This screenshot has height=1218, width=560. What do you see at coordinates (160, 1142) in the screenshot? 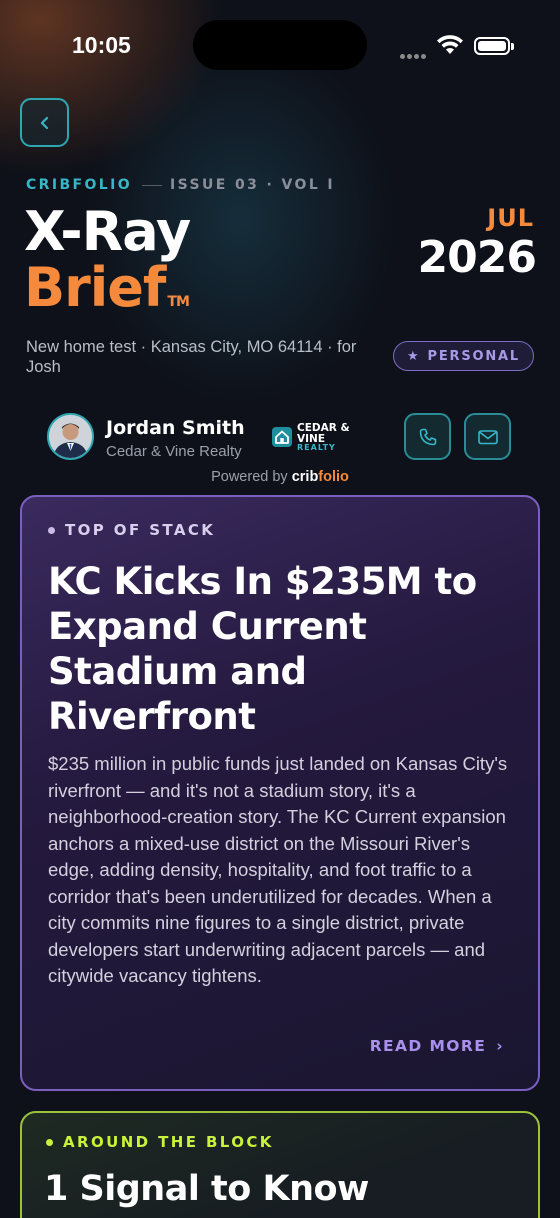
I see `section-kicker: AROUND THE BLOCK` at bounding box center [160, 1142].